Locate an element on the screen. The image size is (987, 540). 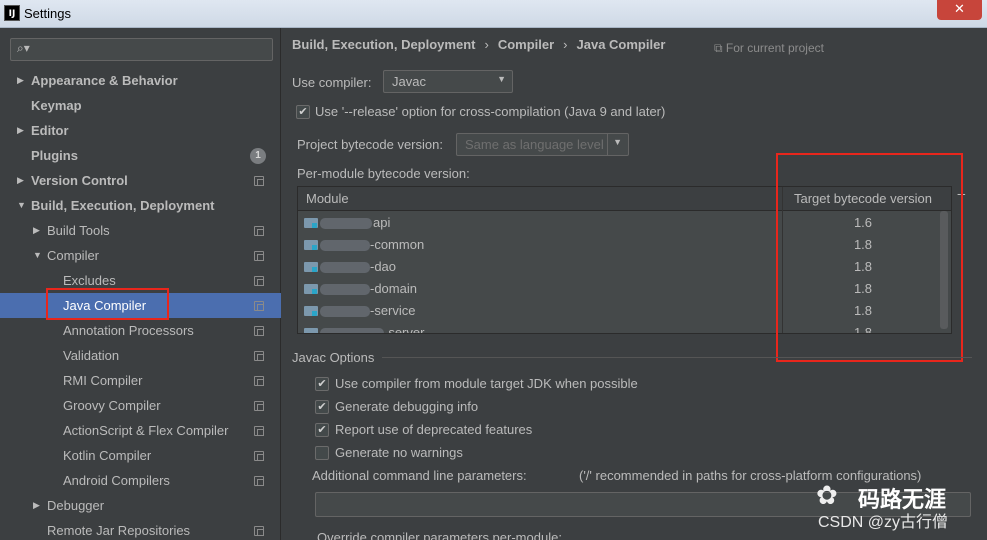
window-title: Settings is located at coordinates (47, 13).